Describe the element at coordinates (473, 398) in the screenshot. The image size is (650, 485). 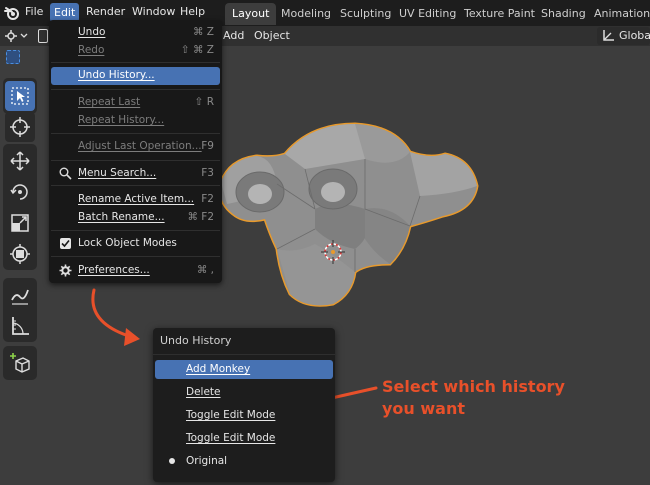
I see `annotation-text: Select which history you want` at that location.